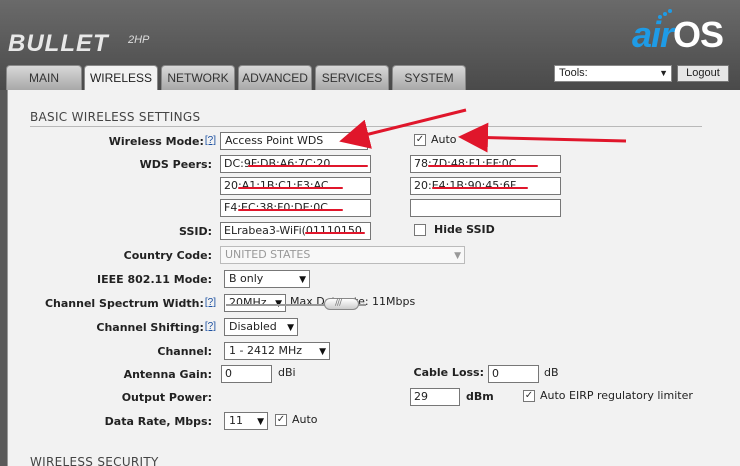 This screenshot has width=740, height=466. I want to click on annotation-arrows, so click(483, 130).